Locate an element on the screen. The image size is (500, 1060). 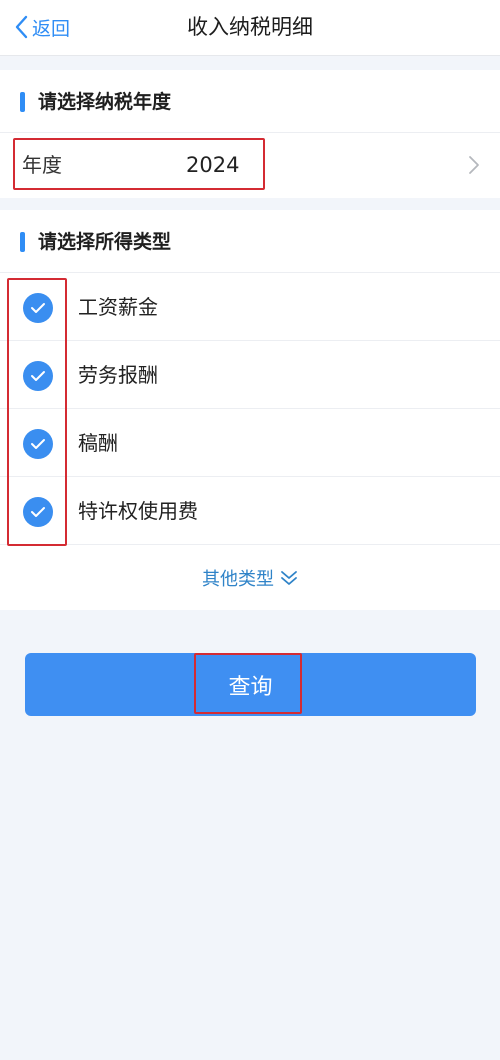
income-type-item-franchise: 特许权使用费 is located at coordinates (250, 511).